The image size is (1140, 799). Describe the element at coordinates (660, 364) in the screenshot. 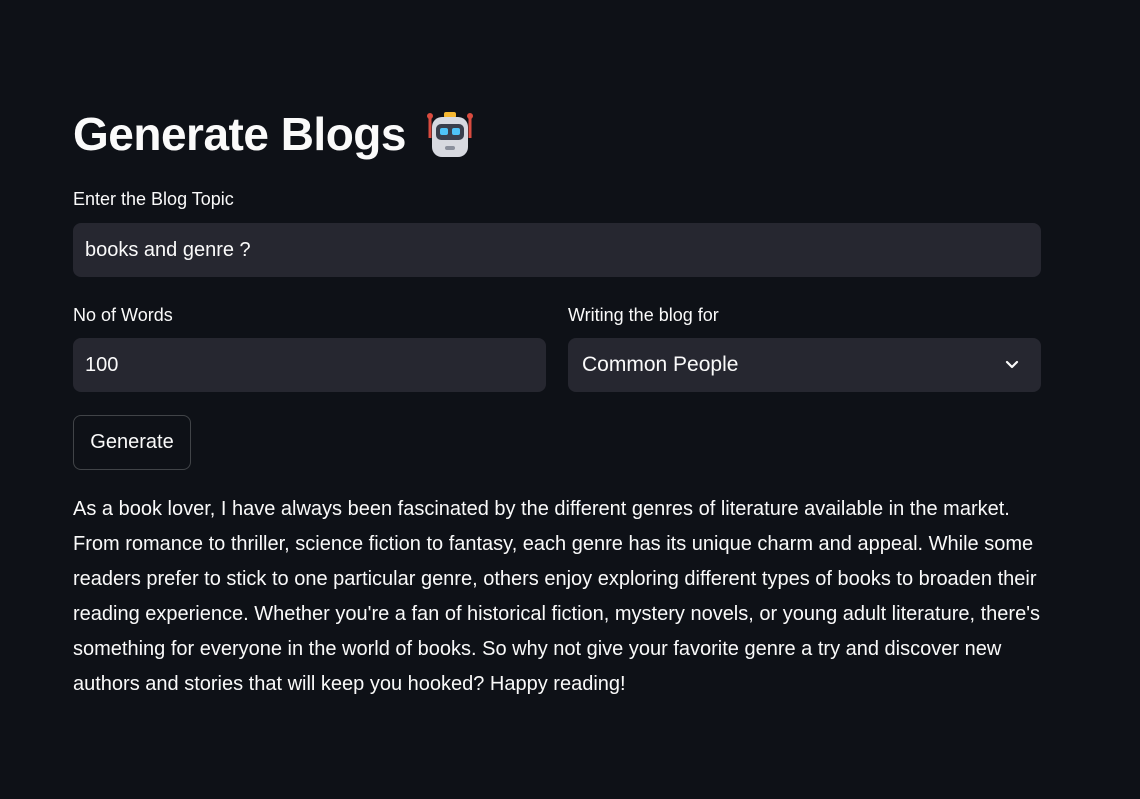

I see `audience-select-value: Common People` at that location.